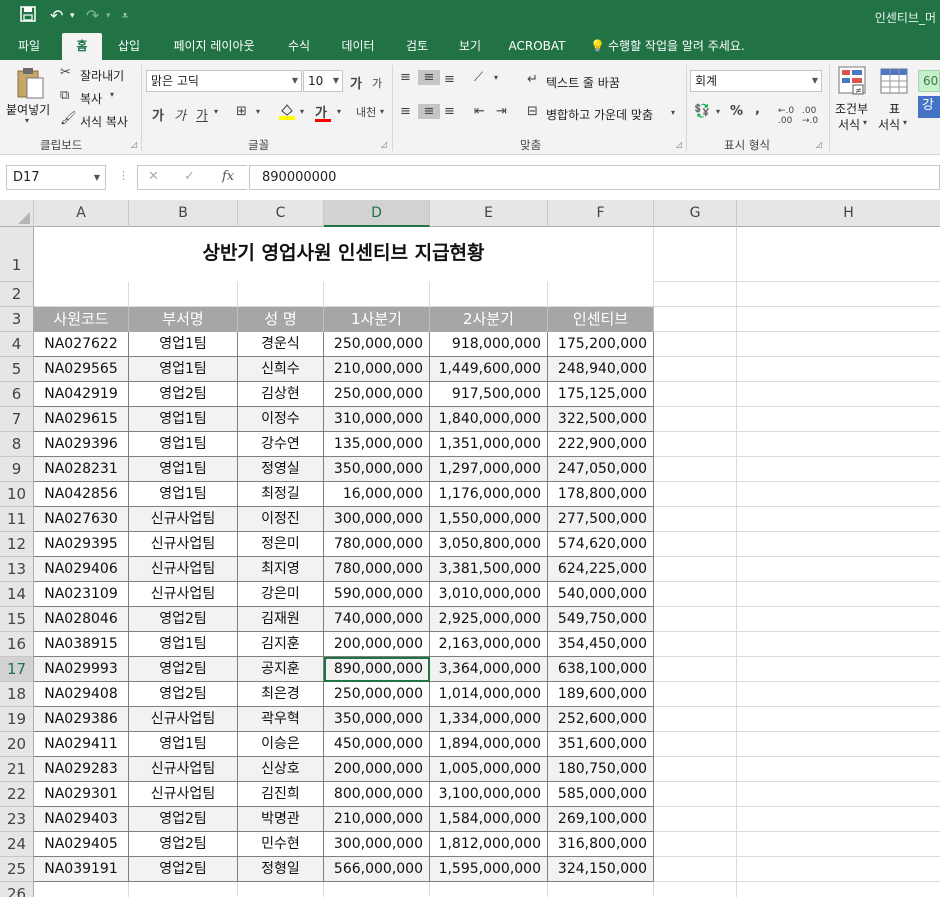 The width and height of the screenshot is (940, 897). What do you see at coordinates (16, 369) in the screenshot?
I see `row-header: 5` at bounding box center [16, 369].